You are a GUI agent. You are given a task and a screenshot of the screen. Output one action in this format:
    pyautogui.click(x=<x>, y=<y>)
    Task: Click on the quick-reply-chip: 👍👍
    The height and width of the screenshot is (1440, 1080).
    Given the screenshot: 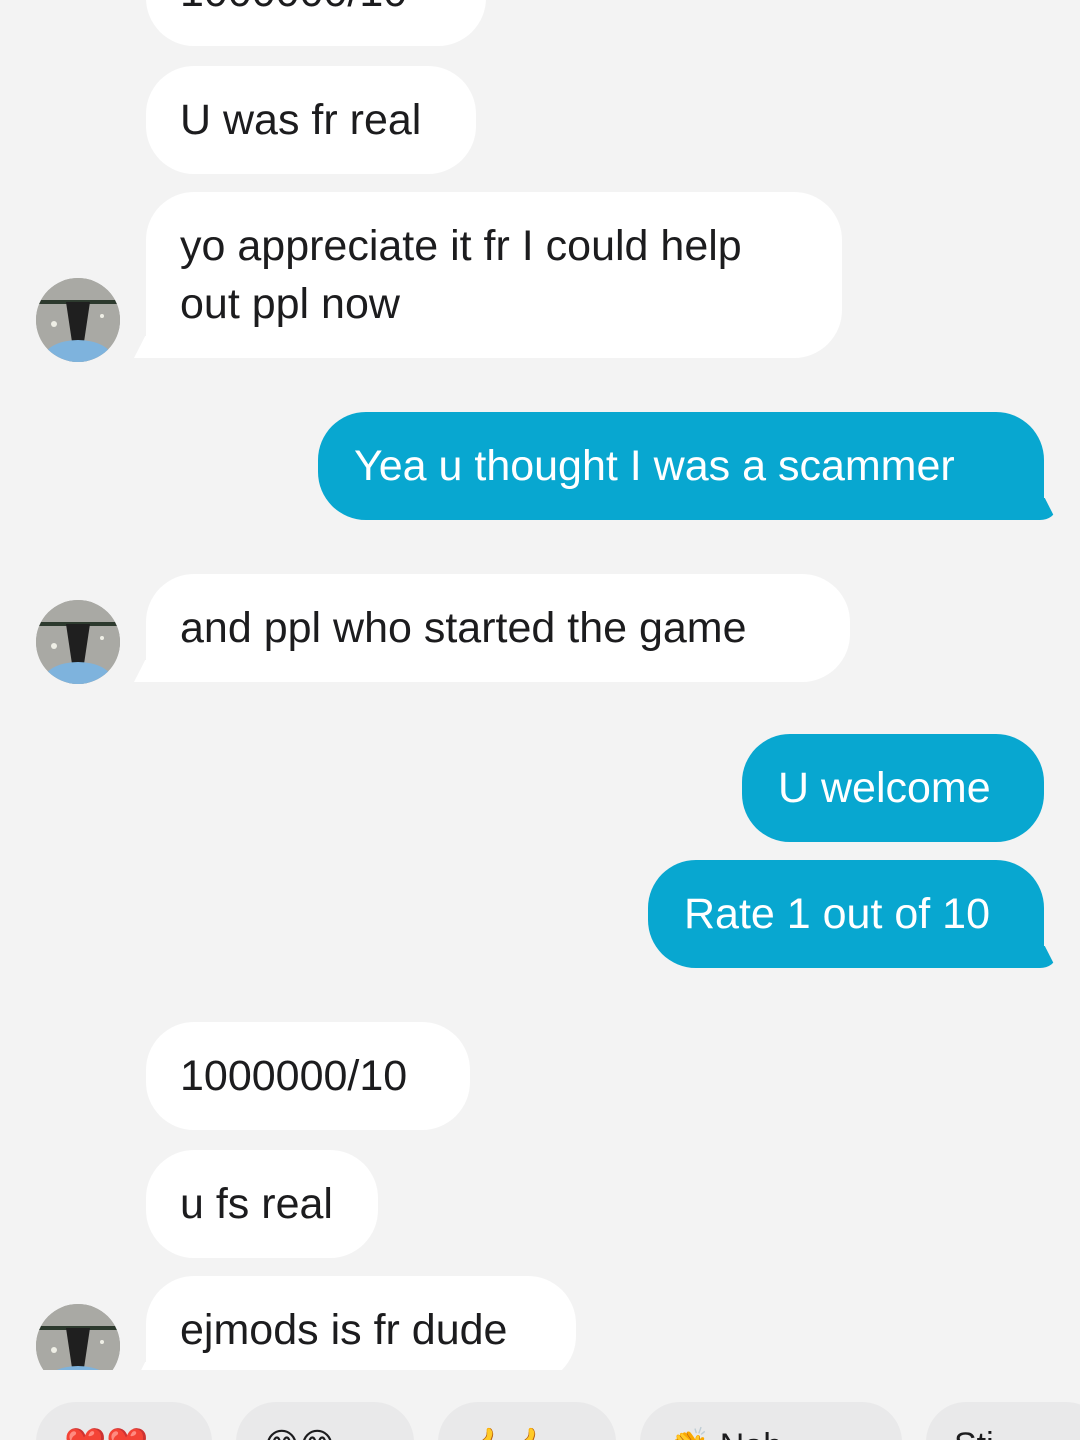 What is the action you would take?
    pyautogui.click(x=527, y=1421)
    